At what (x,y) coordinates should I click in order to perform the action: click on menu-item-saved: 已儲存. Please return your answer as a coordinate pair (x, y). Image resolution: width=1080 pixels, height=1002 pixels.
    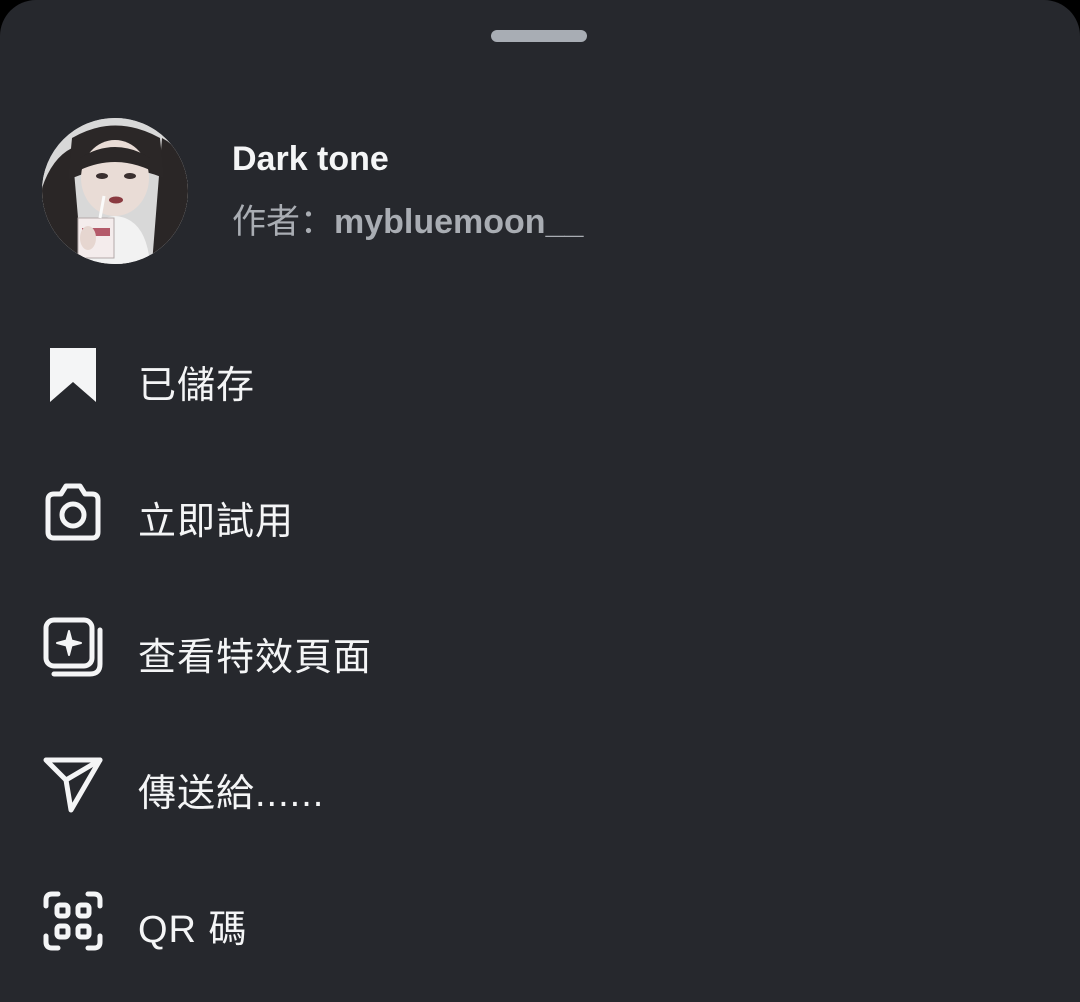
    Looking at the image, I should click on (540, 378).